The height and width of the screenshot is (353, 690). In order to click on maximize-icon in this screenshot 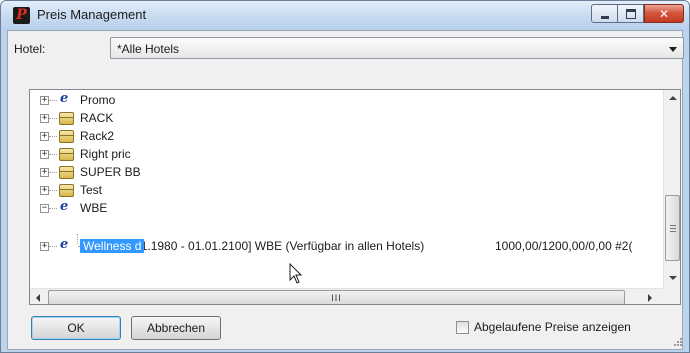, I will do `click(630, 13)`.